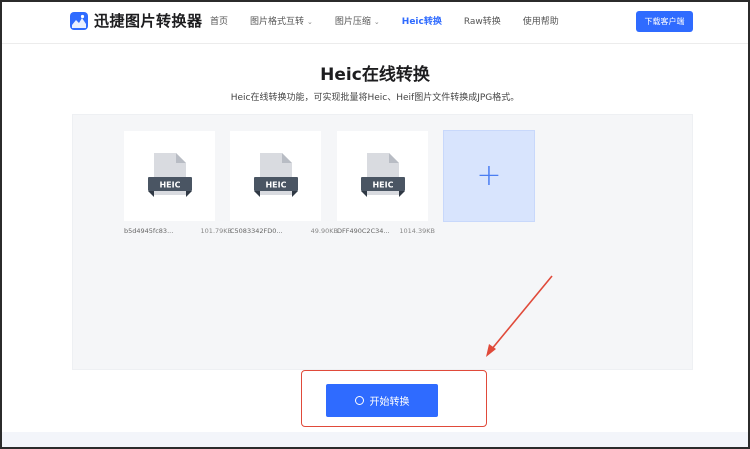 The width and height of the screenshot is (750, 449). Describe the element at coordinates (148, 21) in the screenshot. I see `logo-text: 迅捷图片转换器` at that location.